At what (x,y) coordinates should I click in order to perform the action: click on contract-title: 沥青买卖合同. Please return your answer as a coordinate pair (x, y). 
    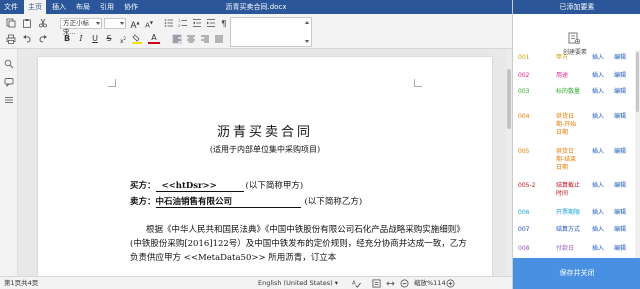
    Looking at the image, I should click on (264, 132).